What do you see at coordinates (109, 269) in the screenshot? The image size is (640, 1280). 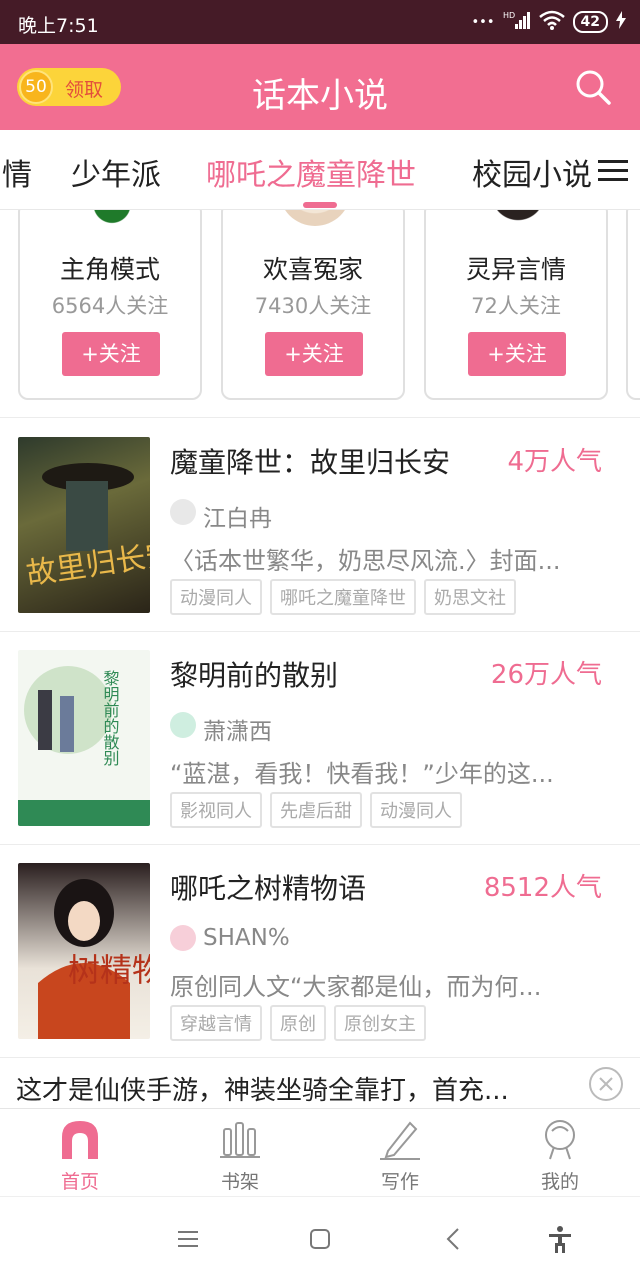 I see `topic-name: 主角模式` at bounding box center [109, 269].